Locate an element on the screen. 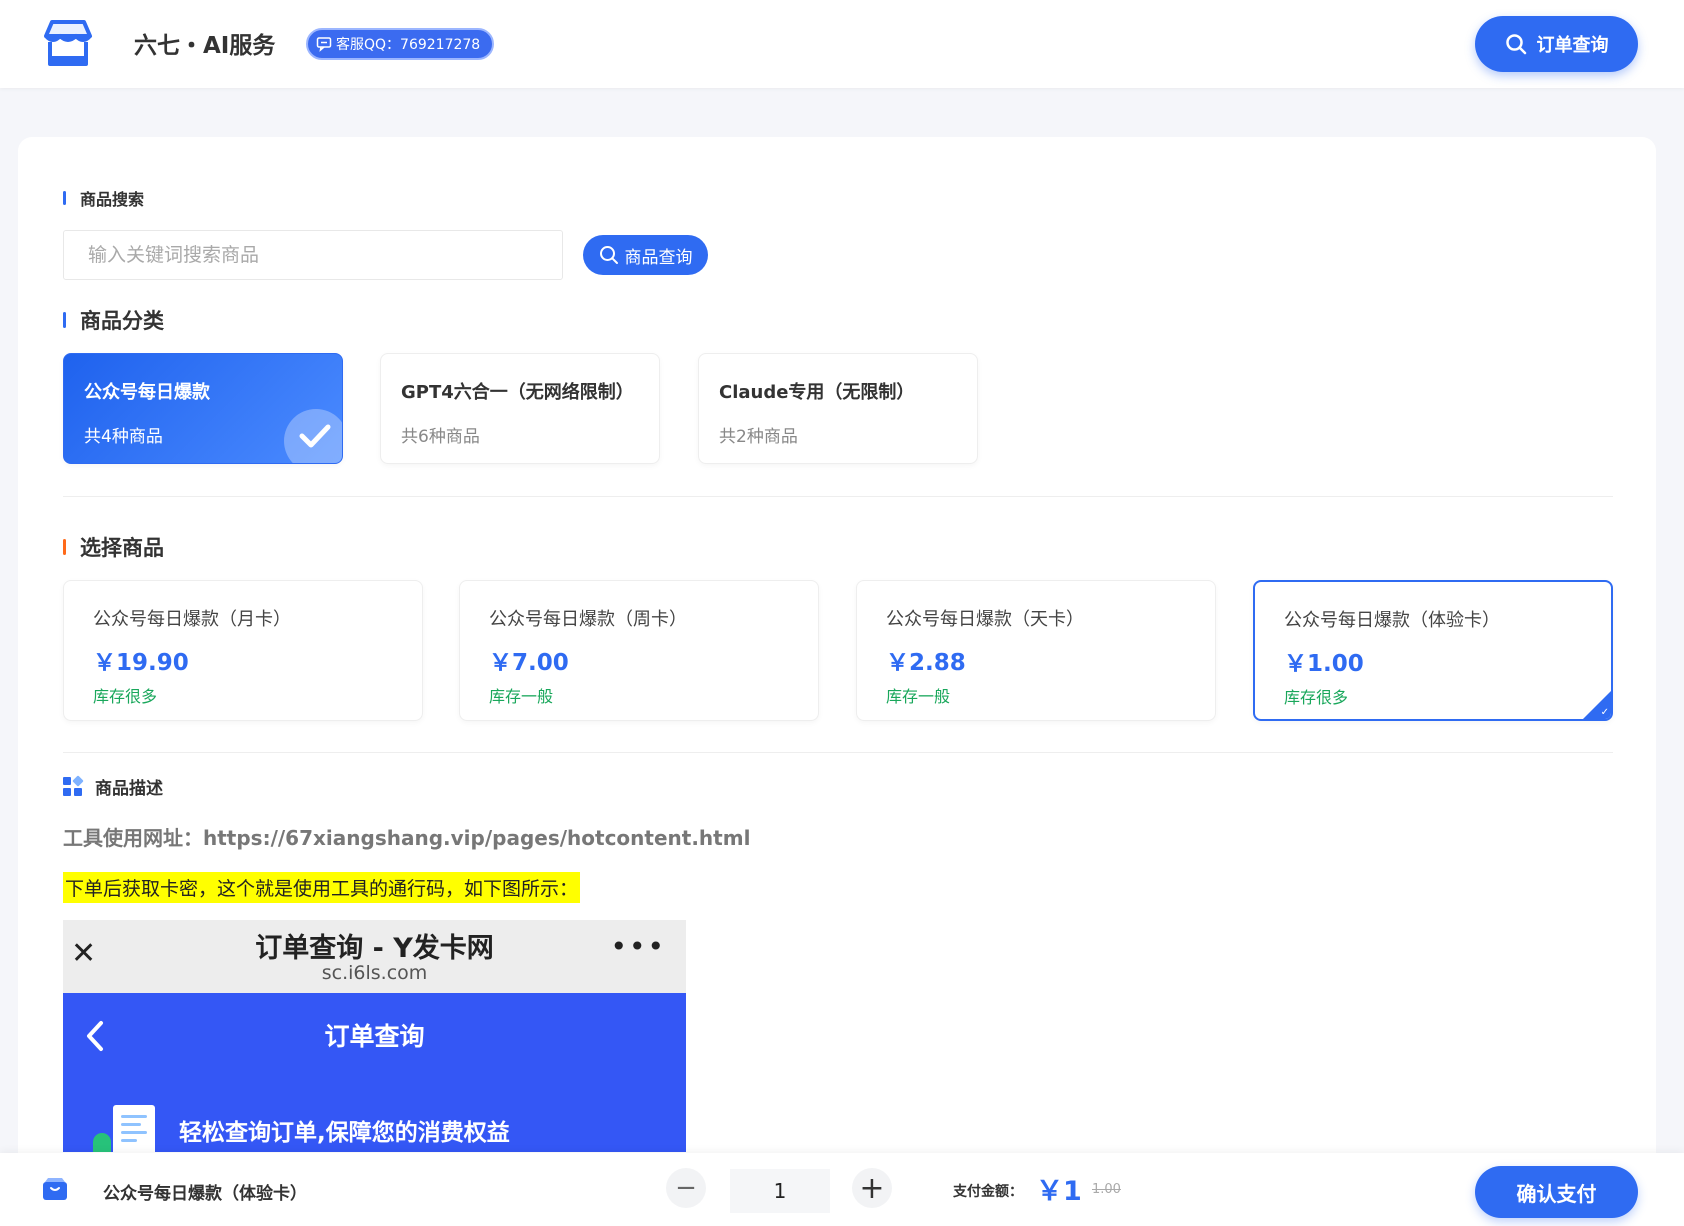 This screenshot has width=1684, height=1226. screenshot-heading: 订单查询 is located at coordinates (374, 1036).